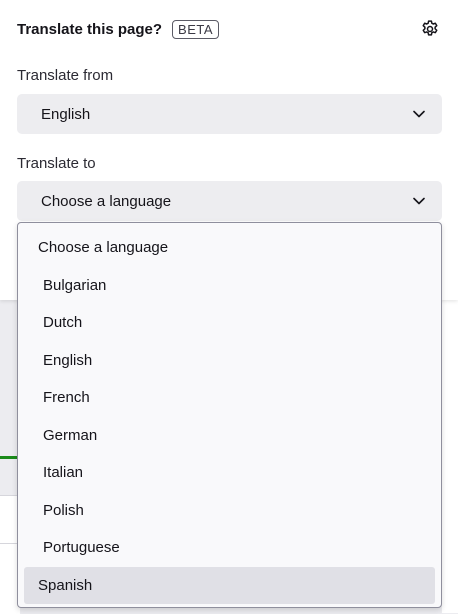 The width and height of the screenshot is (458, 614). What do you see at coordinates (229, 361) in the screenshot?
I see `language-option: English` at bounding box center [229, 361].